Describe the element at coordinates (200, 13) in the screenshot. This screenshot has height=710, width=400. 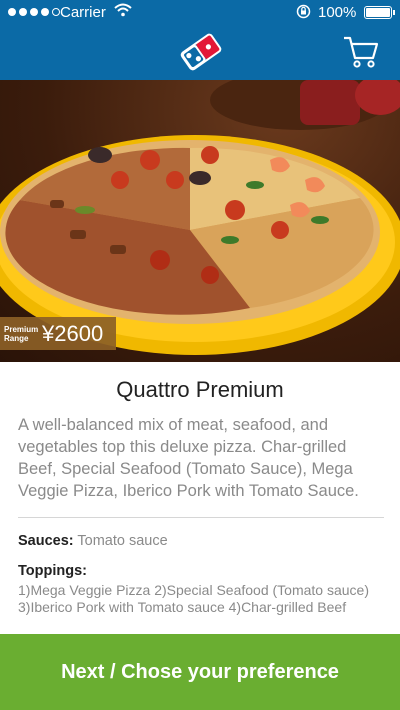
I see `status-bar: Carrier 100%` at that location.